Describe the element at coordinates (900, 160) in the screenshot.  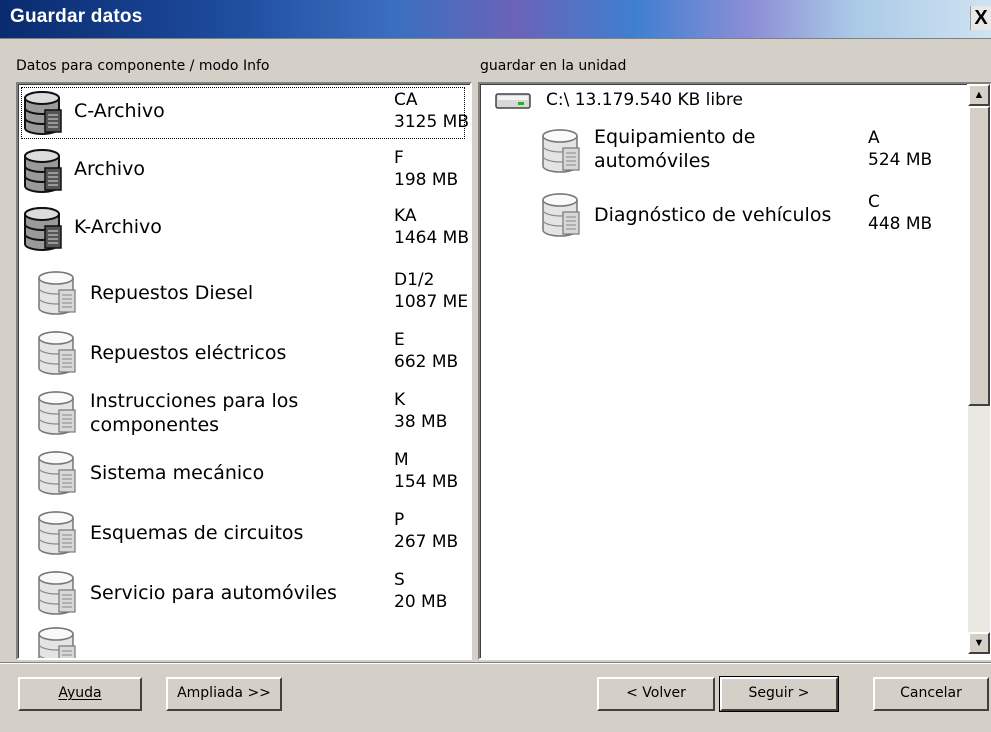
I see `item-size: 524 MB` at that location.